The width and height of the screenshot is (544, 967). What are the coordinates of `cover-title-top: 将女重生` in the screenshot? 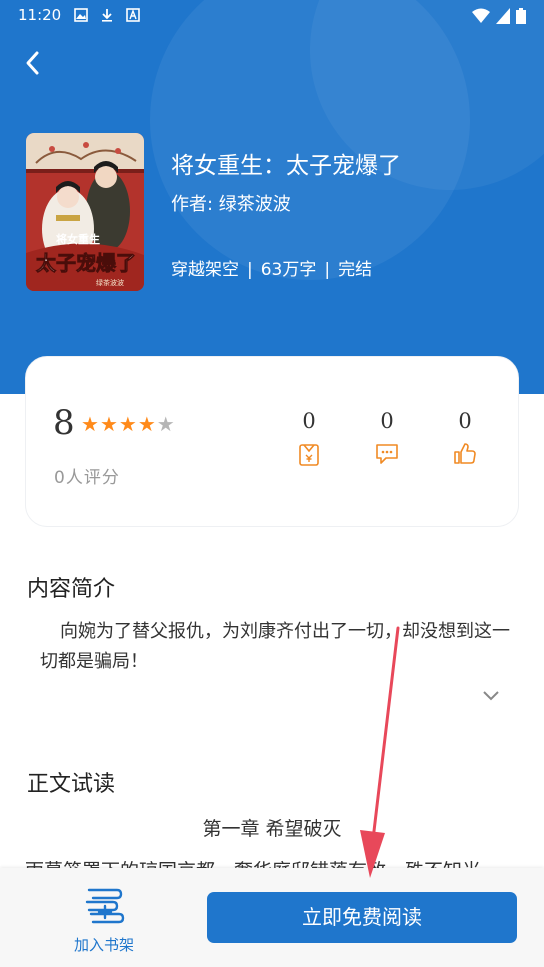 It's located at (78, 239).